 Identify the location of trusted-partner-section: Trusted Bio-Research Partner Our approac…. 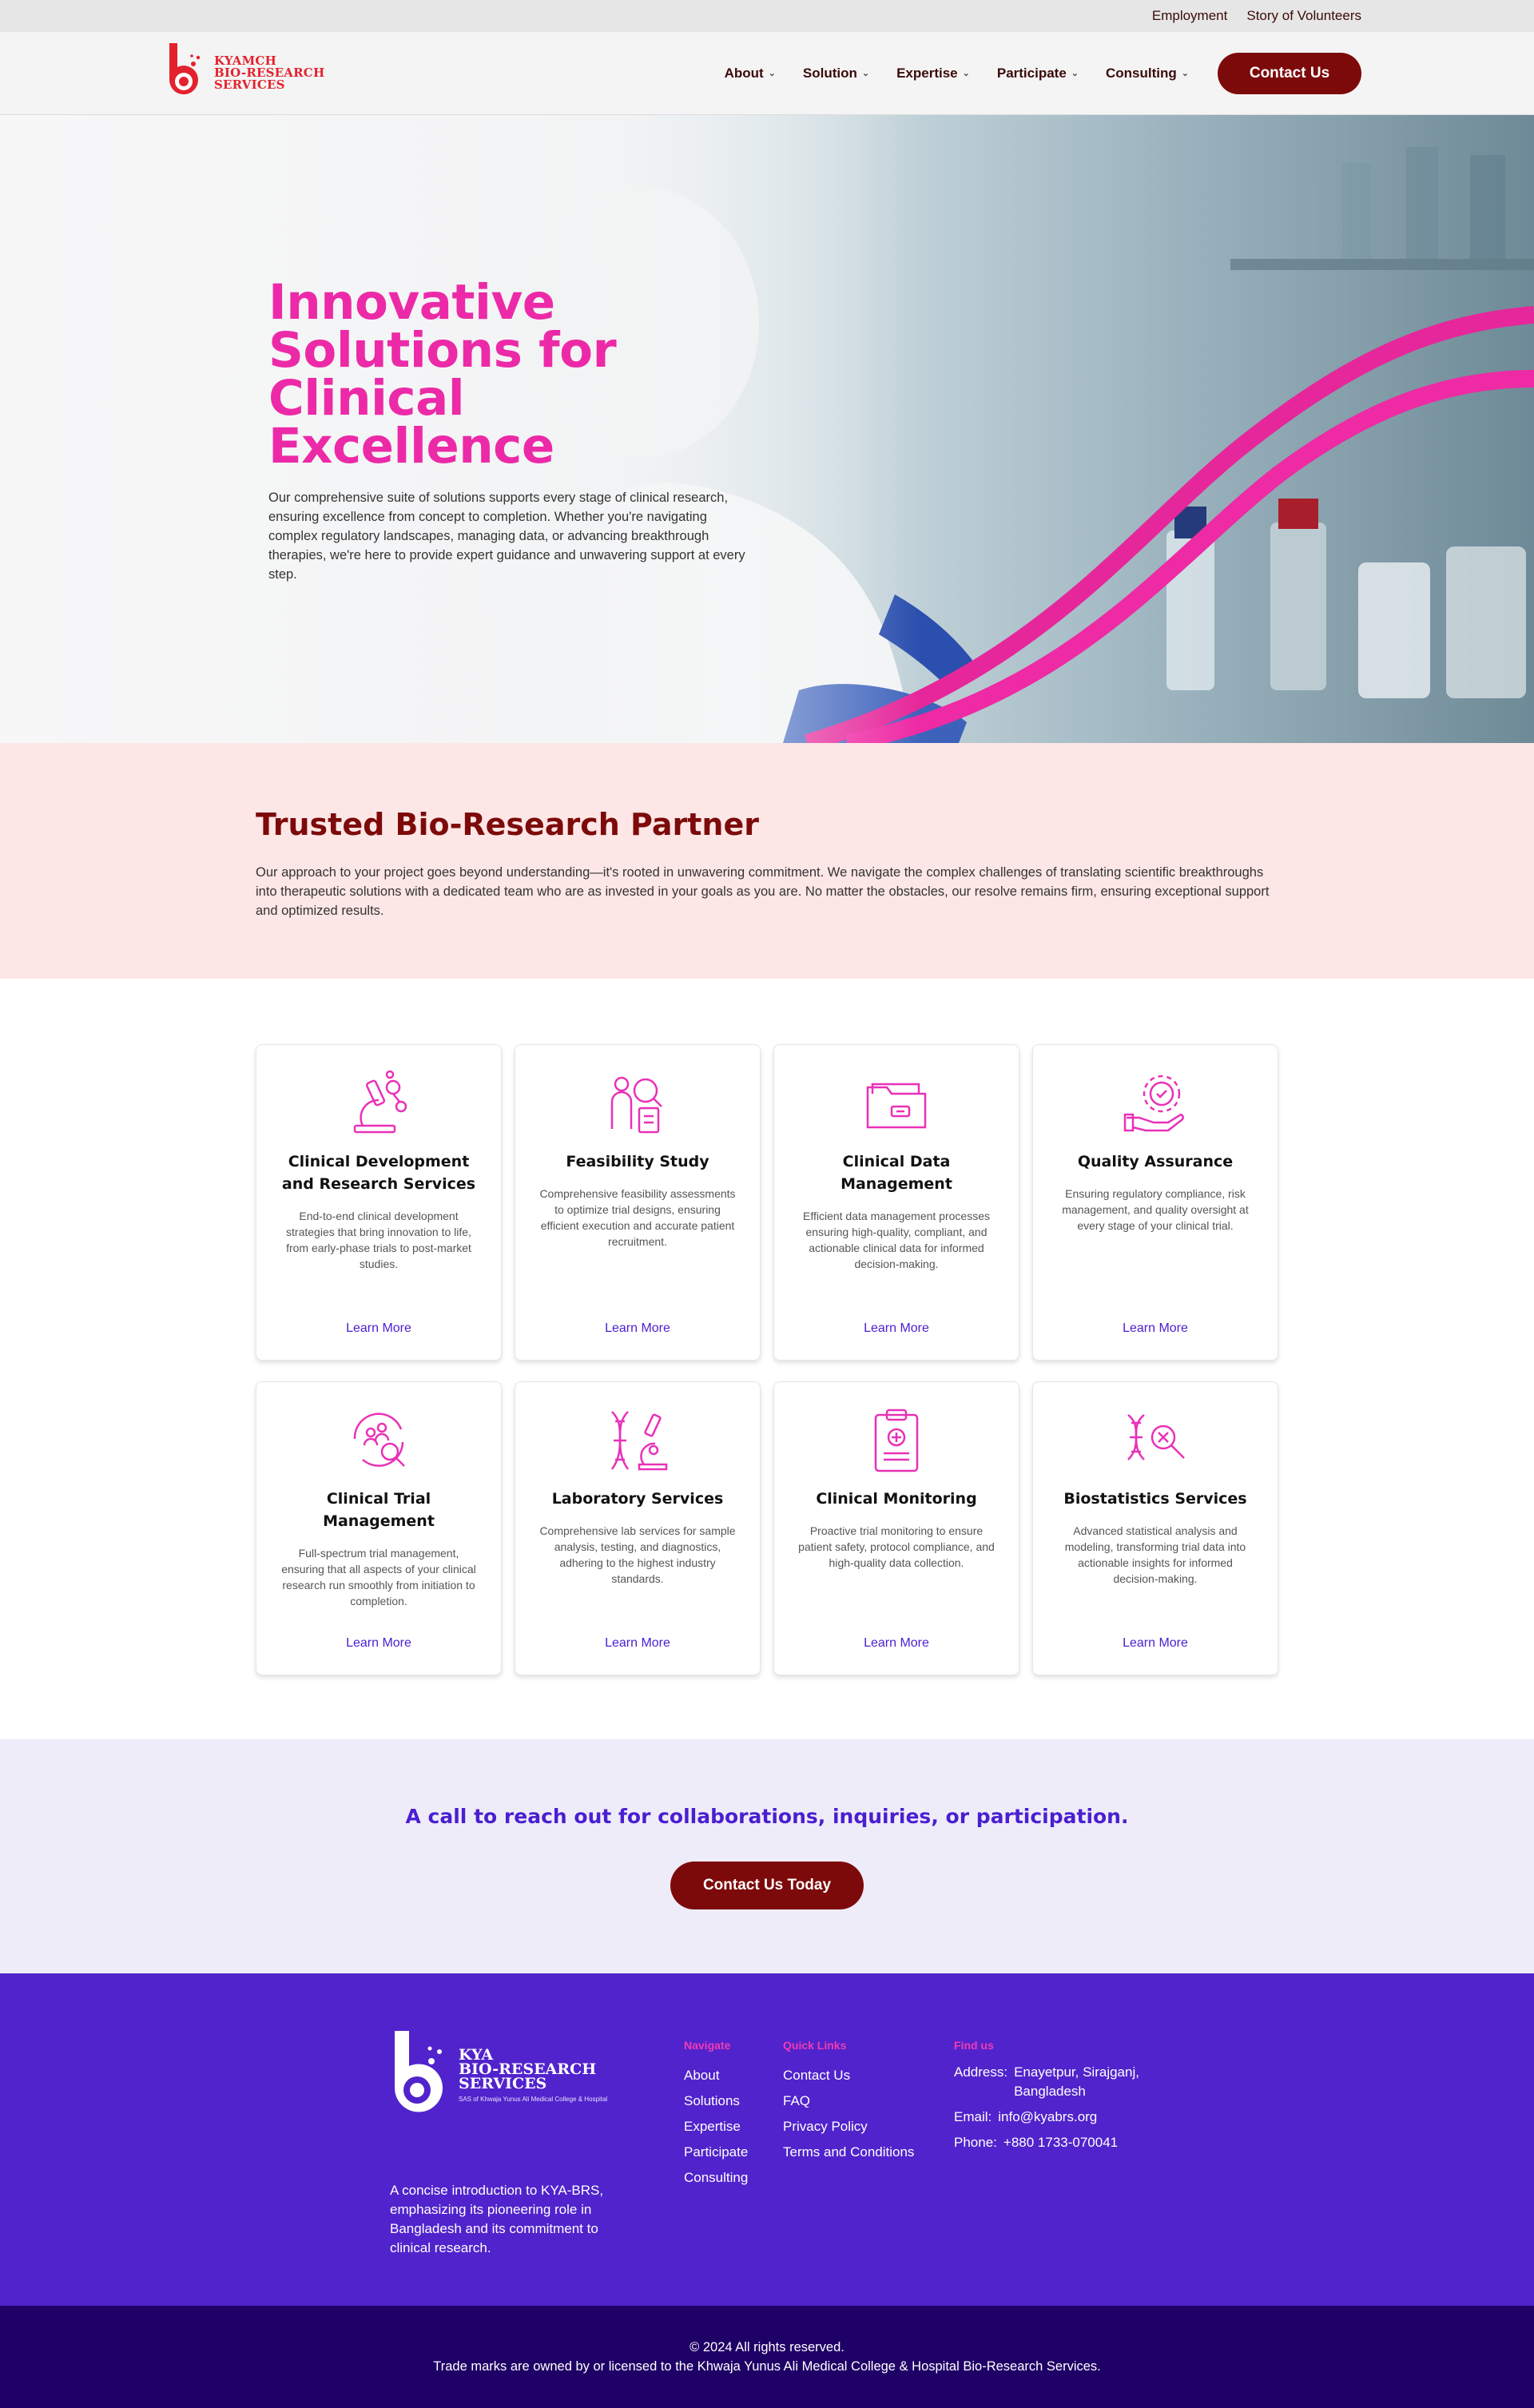
(767, 861).